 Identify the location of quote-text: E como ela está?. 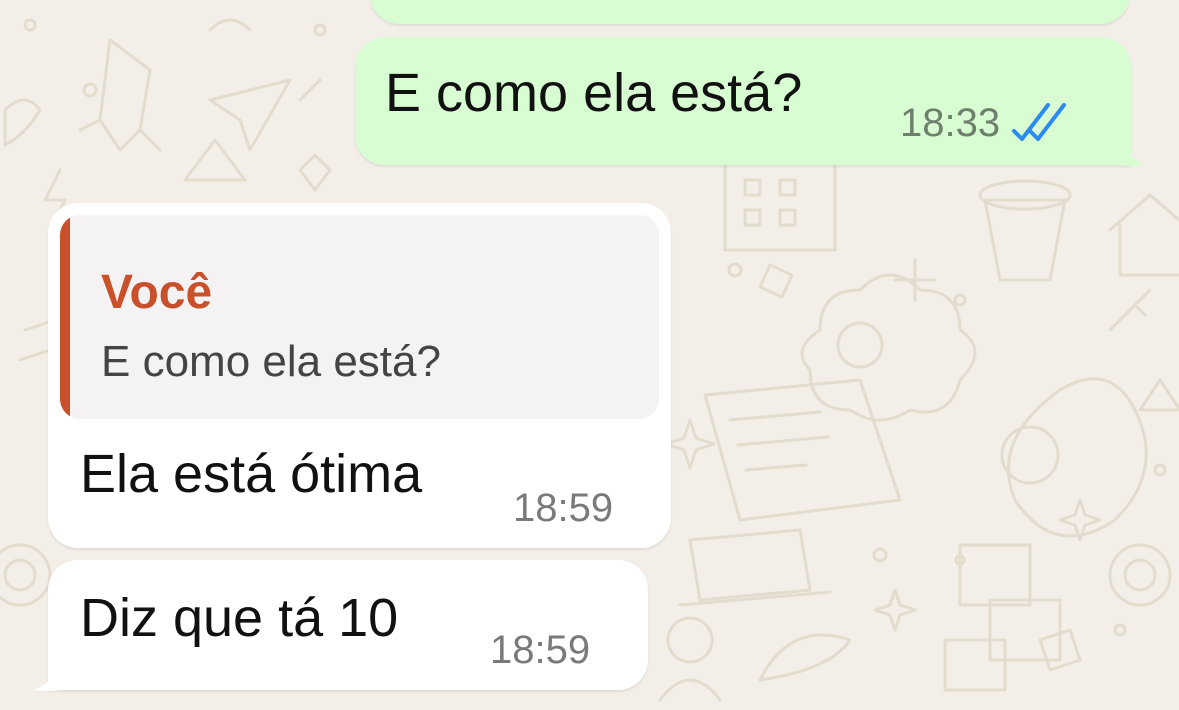
(271, 361).